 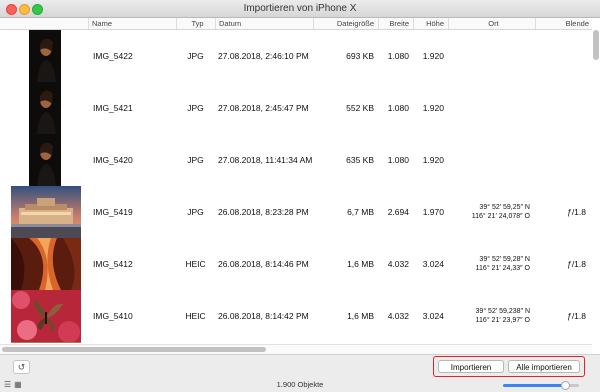 I want to click on column-header-location: Ort, so click(x=491, y=23).